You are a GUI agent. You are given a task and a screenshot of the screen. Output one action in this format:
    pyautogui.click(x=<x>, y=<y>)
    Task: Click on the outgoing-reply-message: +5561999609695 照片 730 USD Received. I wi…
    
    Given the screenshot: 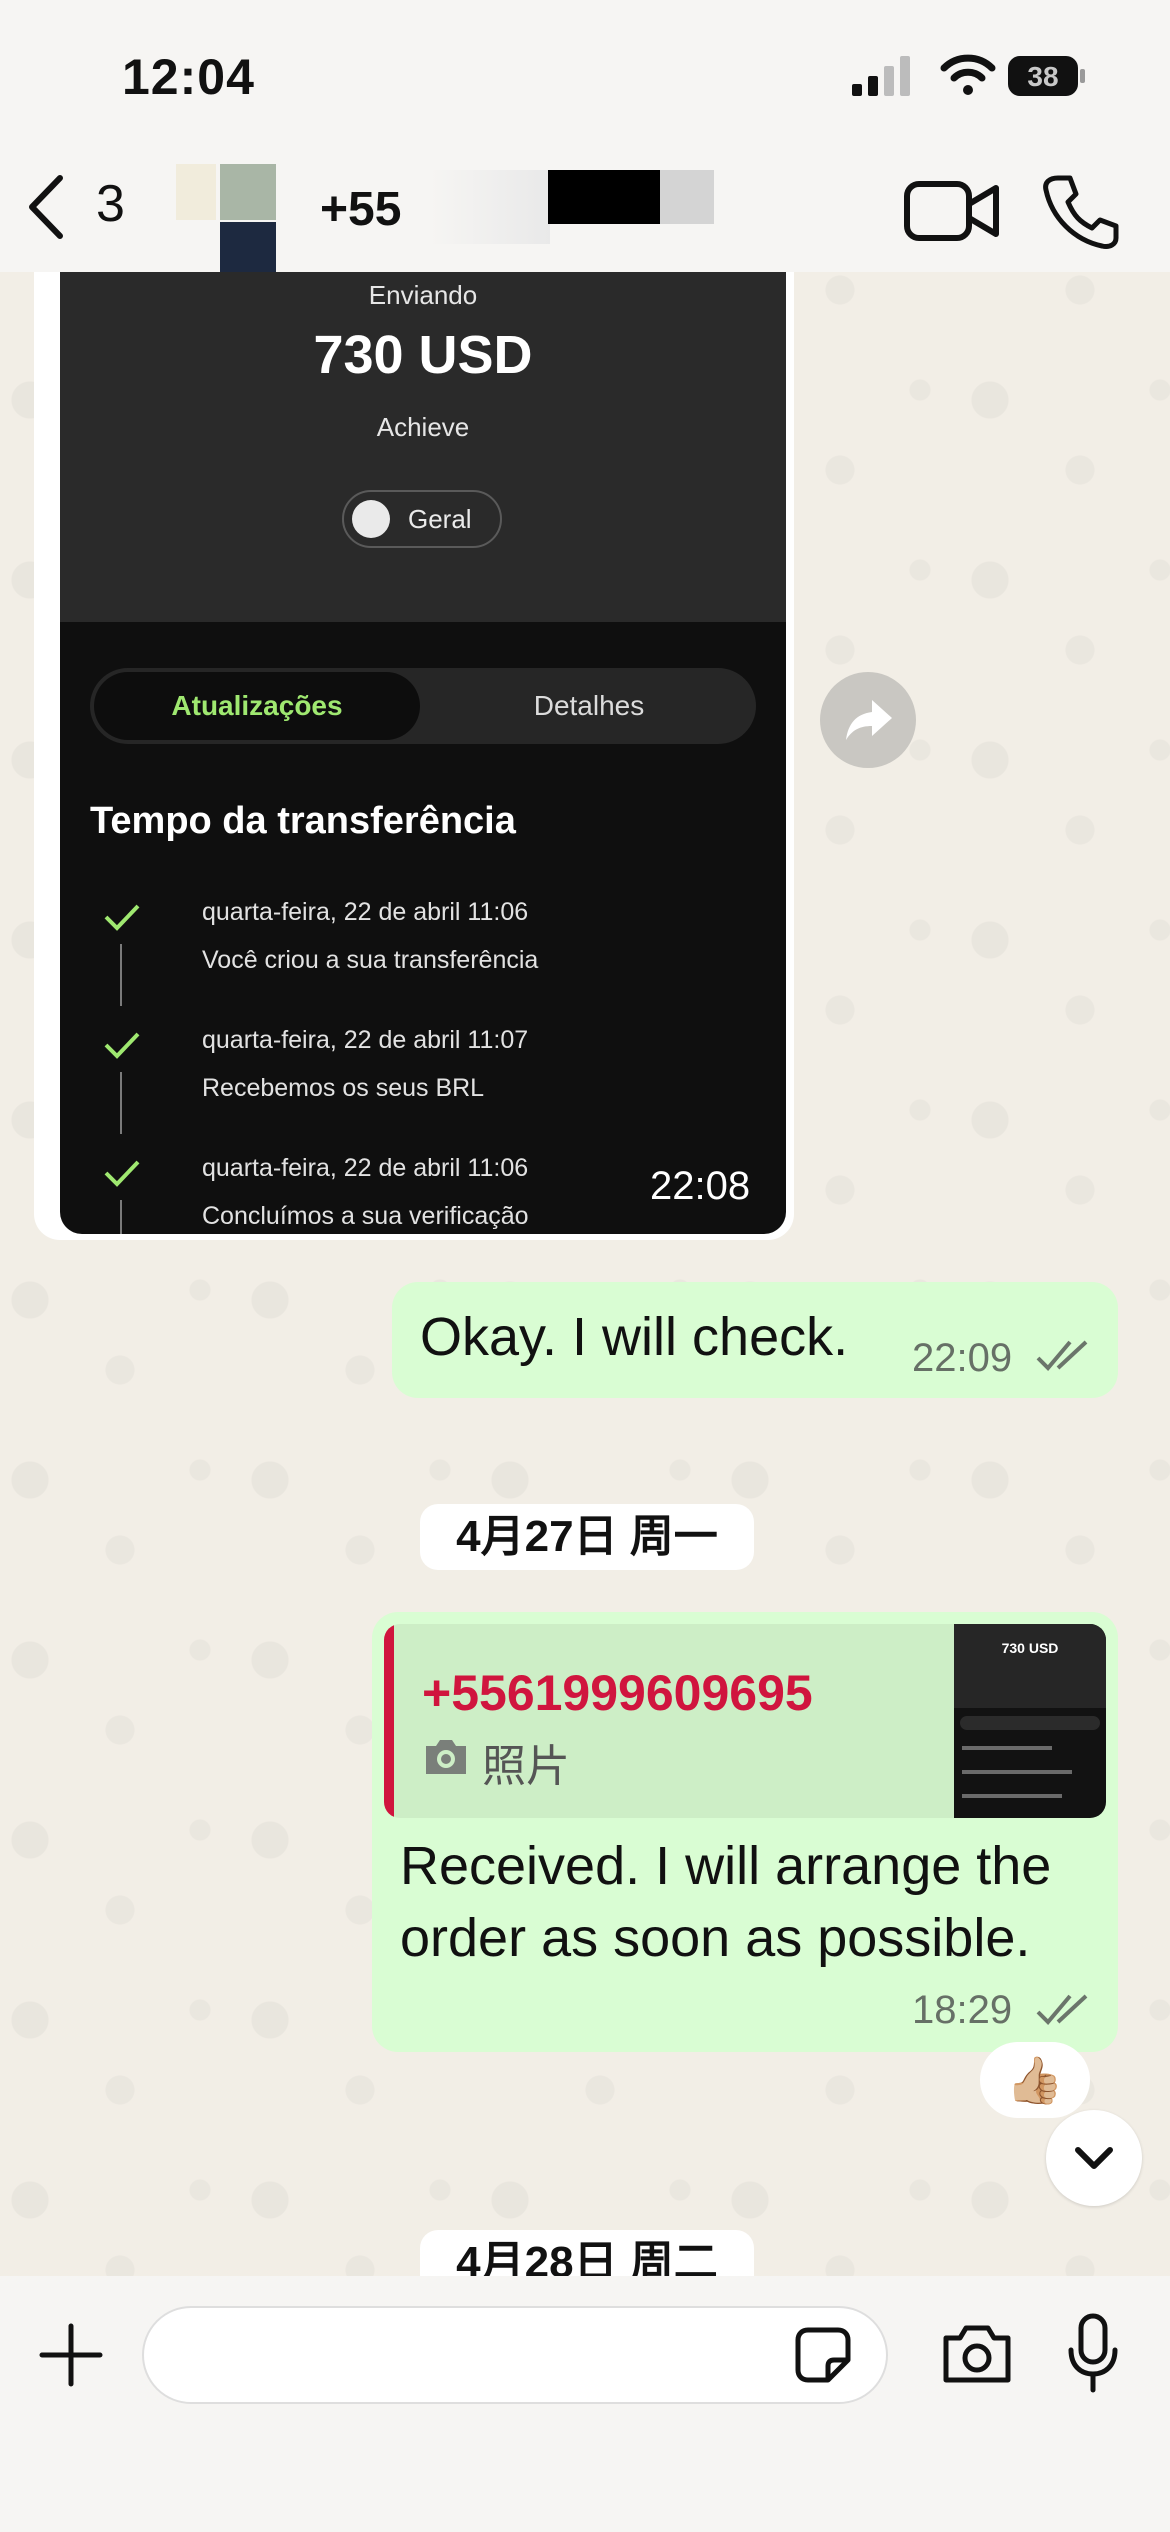 What is the action you would take?
    pyautogui.click(x=745, y=1832)
    